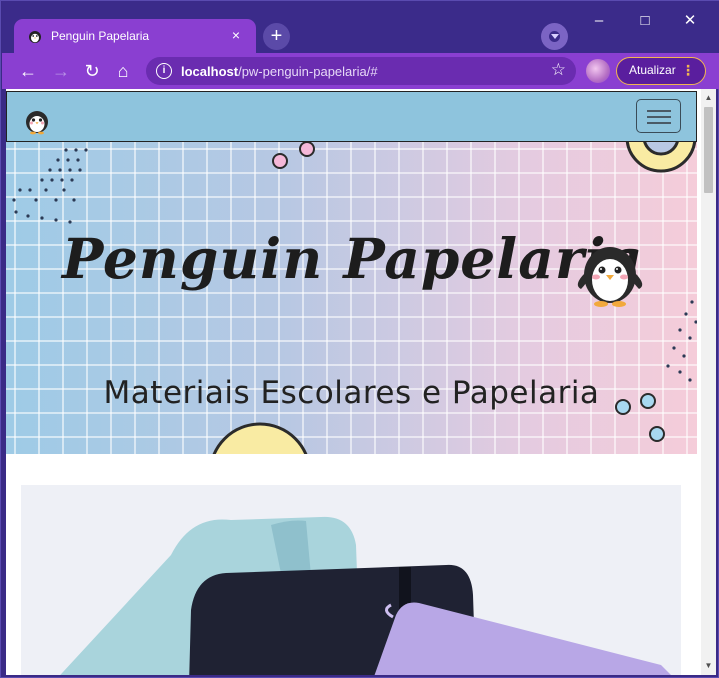 The width and height of the screenshot is (719, 678). I want to click on update-button: Atualizar ⋮, so click(661, 71).